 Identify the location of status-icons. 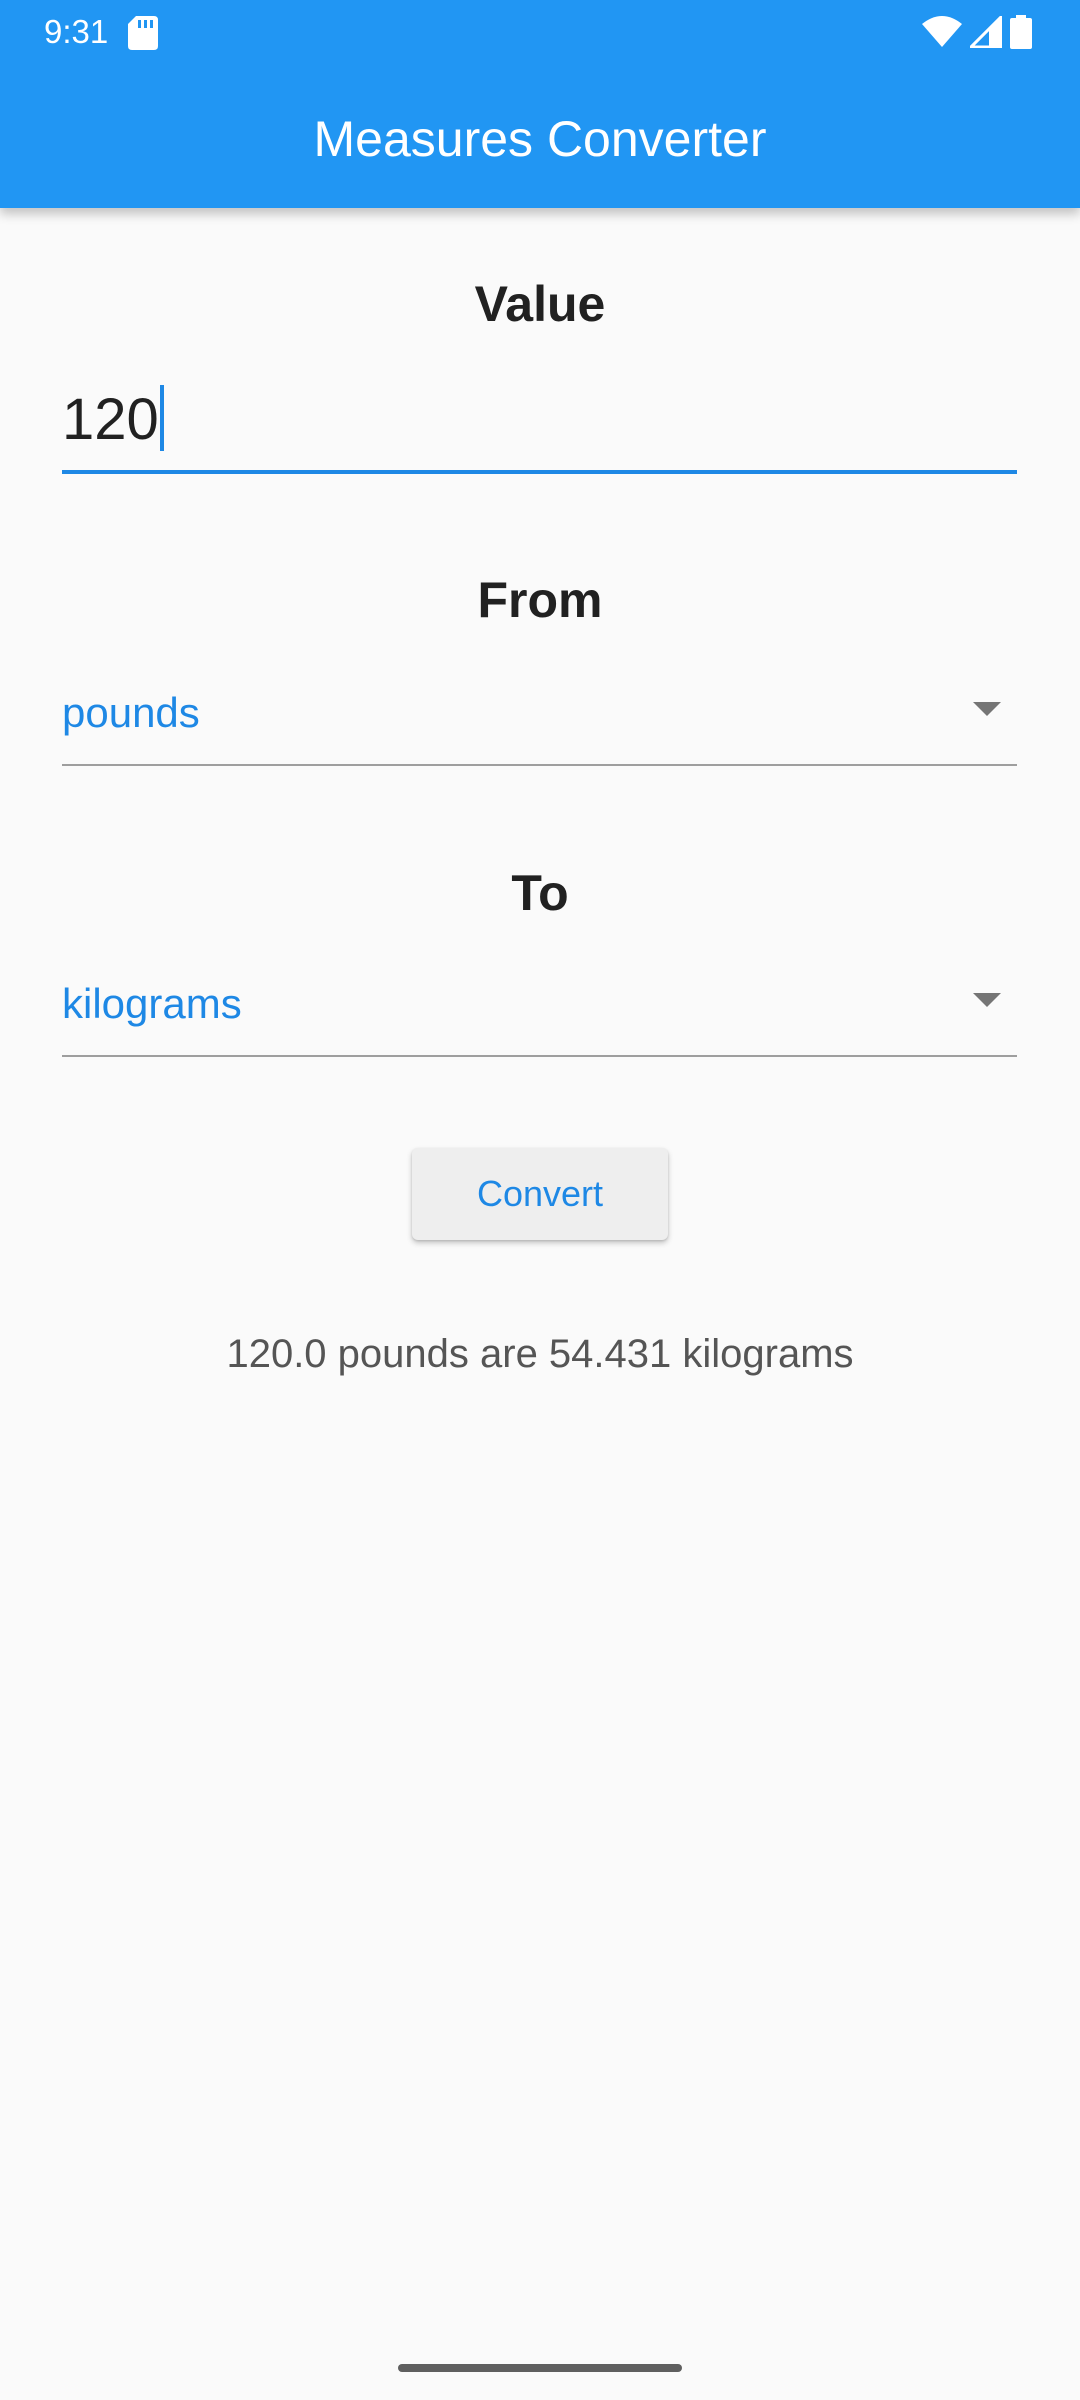
(977, 32).